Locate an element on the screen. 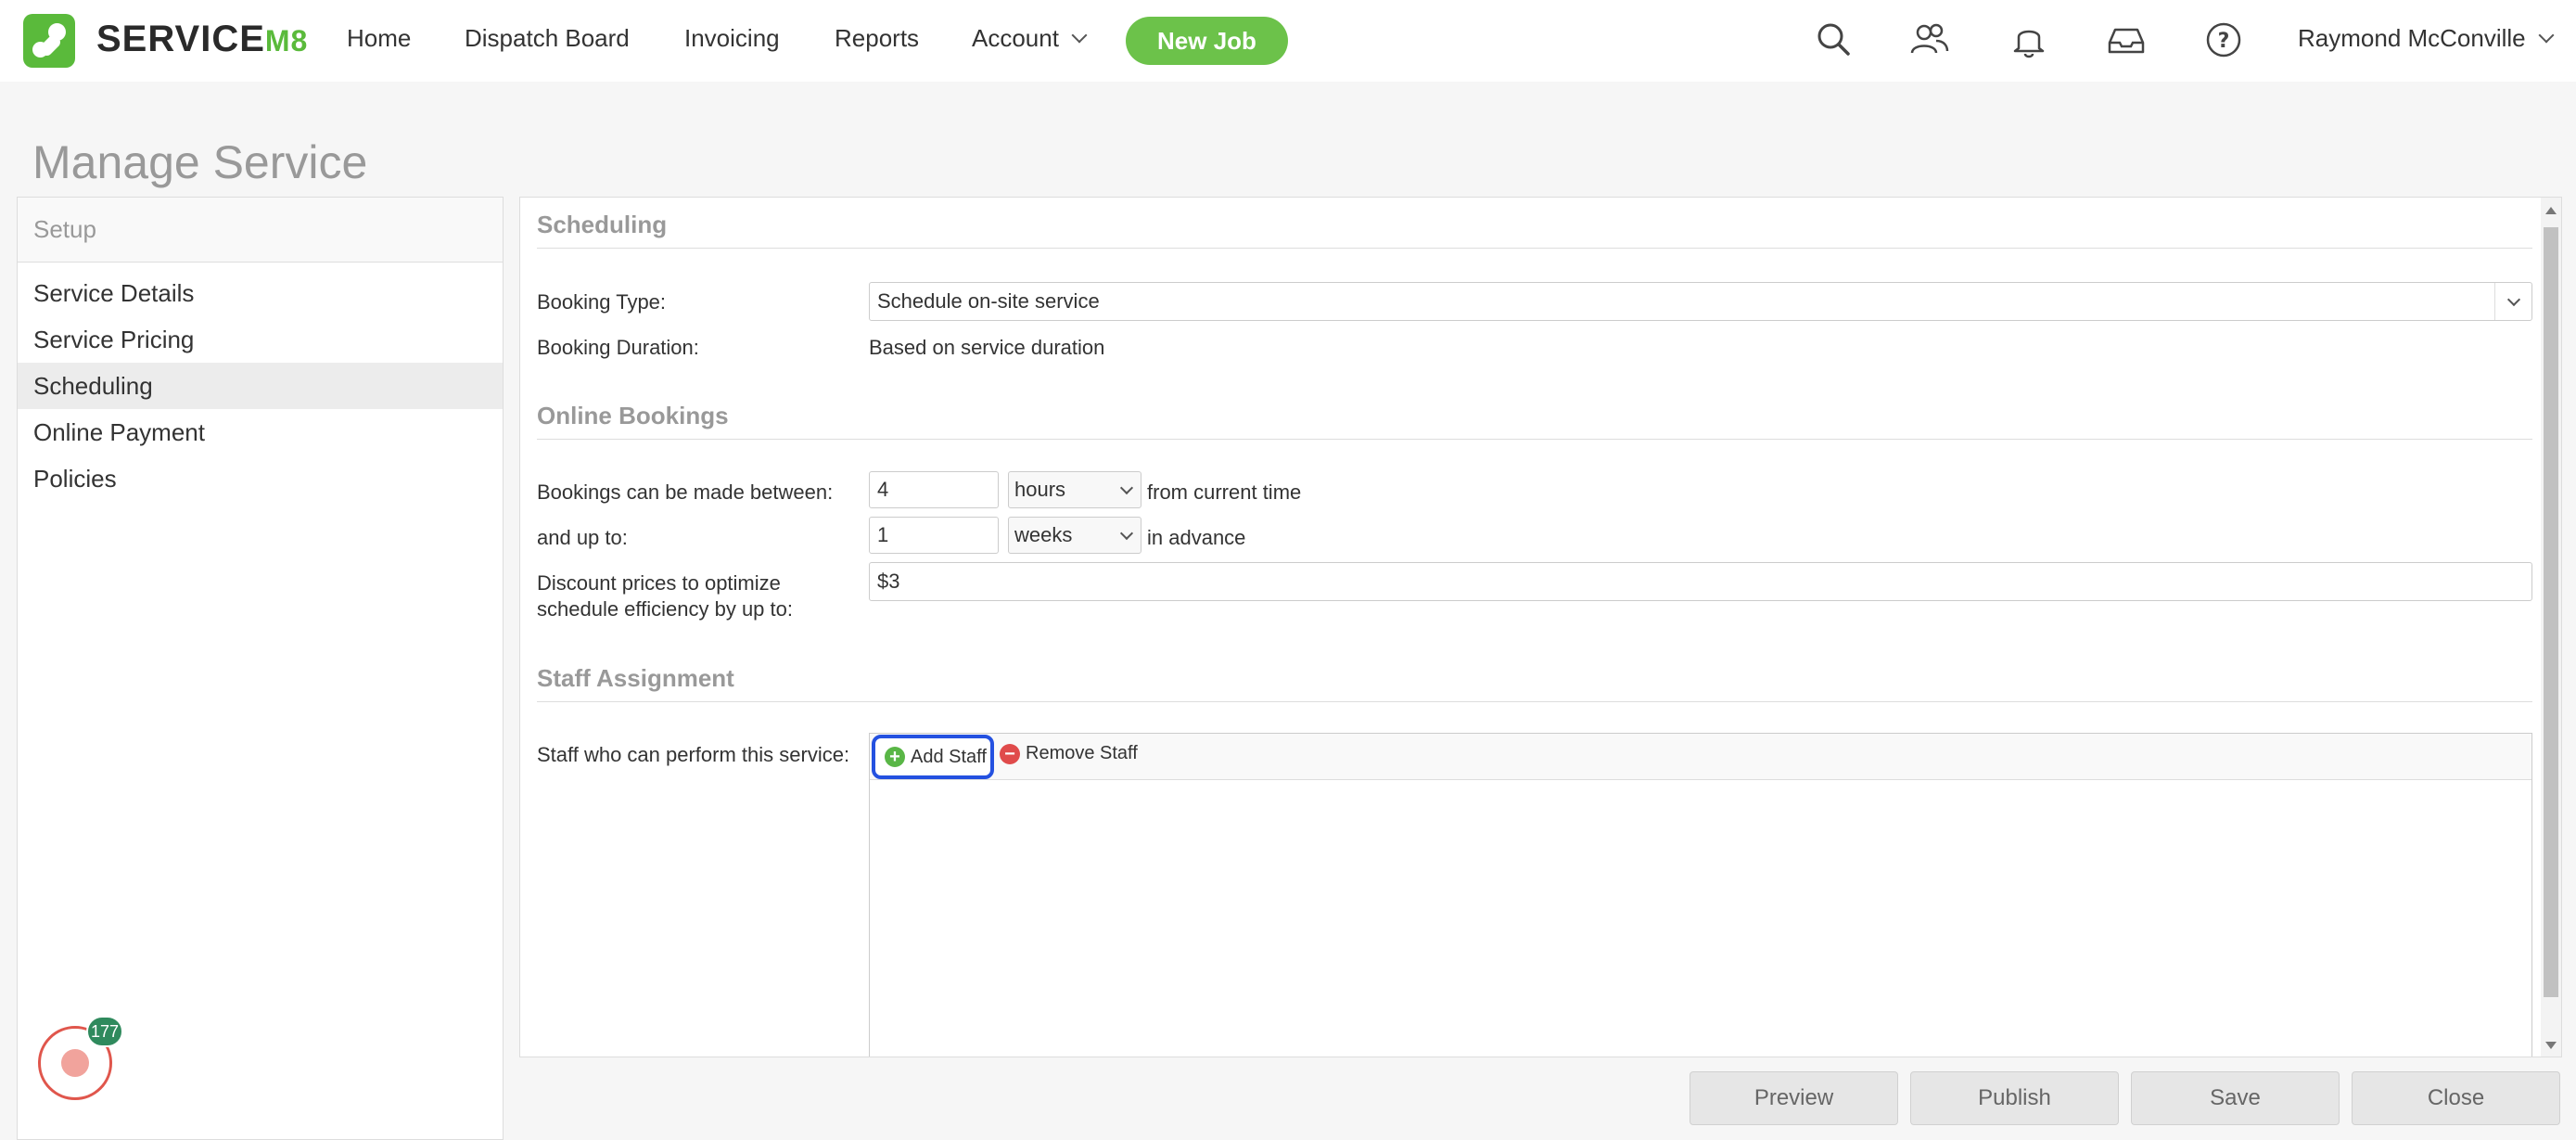 The width and height of the screenshot is (2576, 1140). booking-type-select: Schedule on-site service is located at coordinates (1700, 301).